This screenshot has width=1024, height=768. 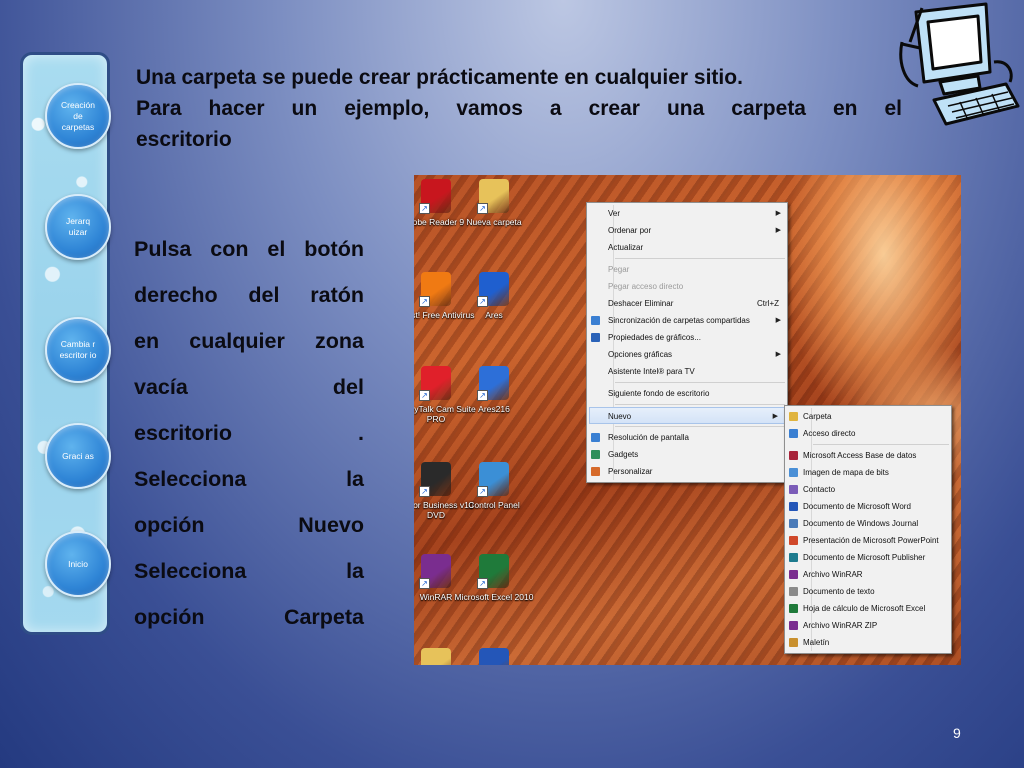 What do you see at coordinates (768, 303) in the screenshot?
I see `menu-item-shortcut: Ctrl+Z` at bounding box center [768, 303].